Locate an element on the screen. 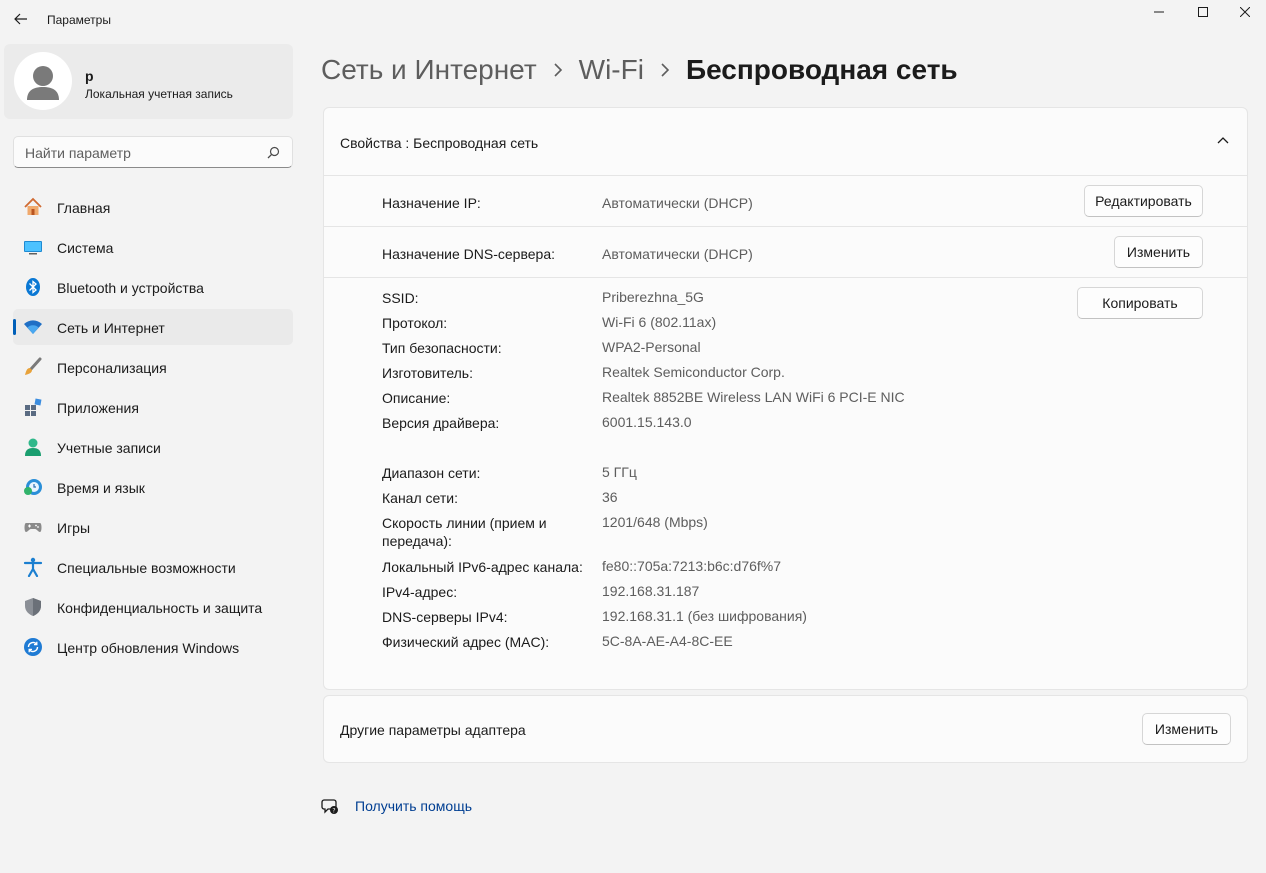 The height and width of the screenshot is (873, 1266). time-language-icon is located at coordinates (33, 487).